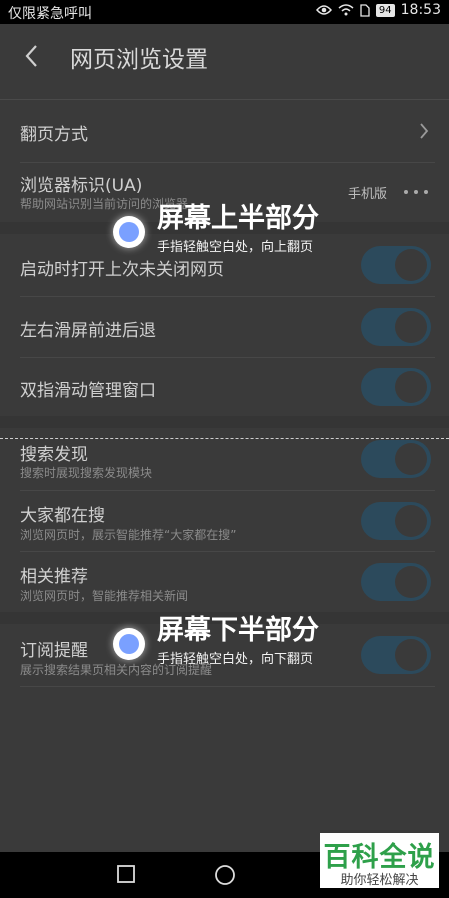 Image resolution: width=449 pixels, height=898 pixels. I want to click on setting-title: 订阅提醒, so click(54, 651).